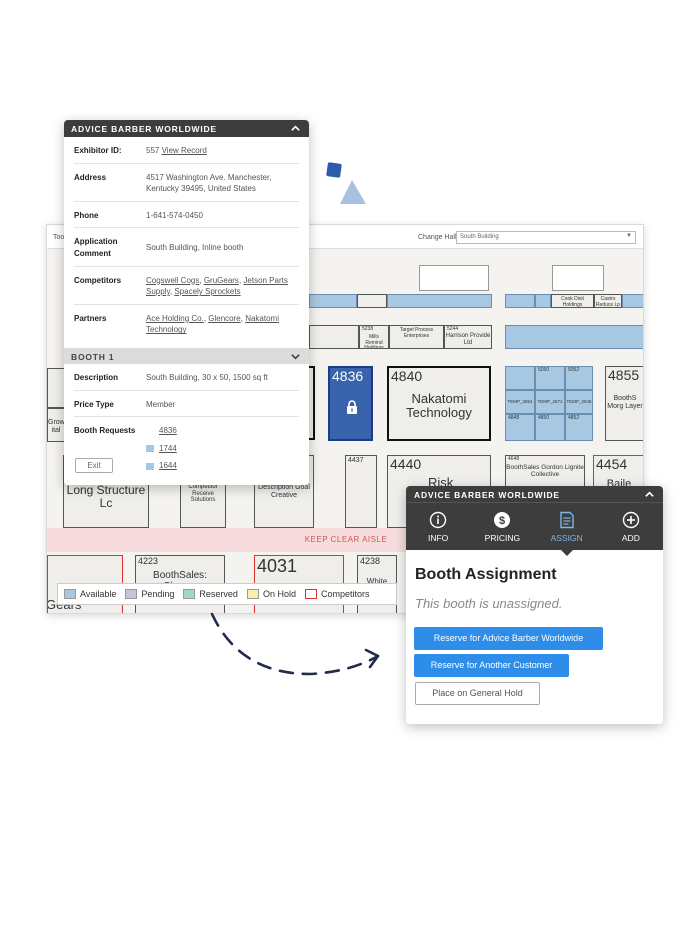 The width and height of the screenshot is (700, 933). What do you see at coordinates (508, 638) in the screenshot?
I see `reserve-self-button: Reserve for Advice Barber Worldwide` at bounding box center [508, 638].